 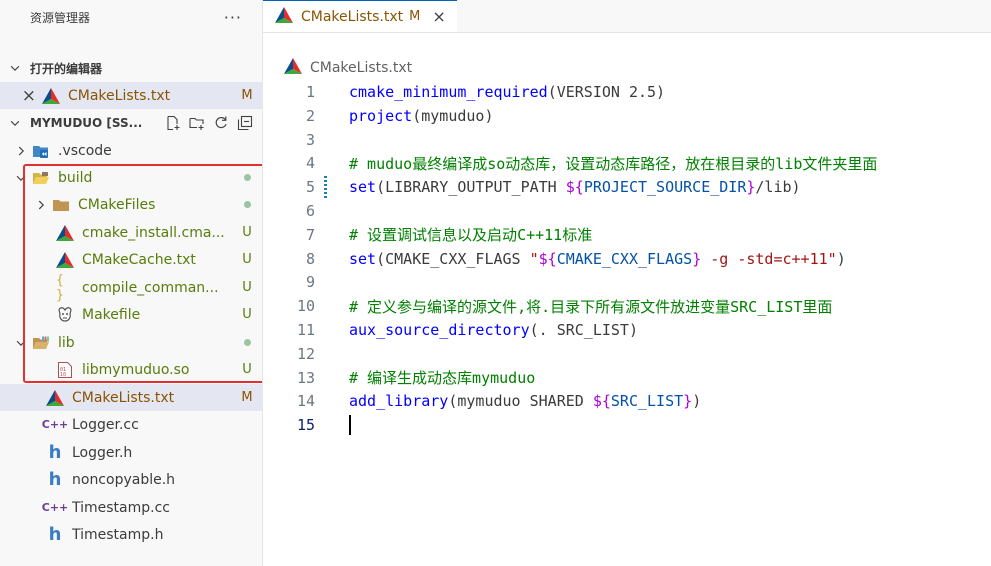 I want to click on line-content, so click(x=350, y=425).